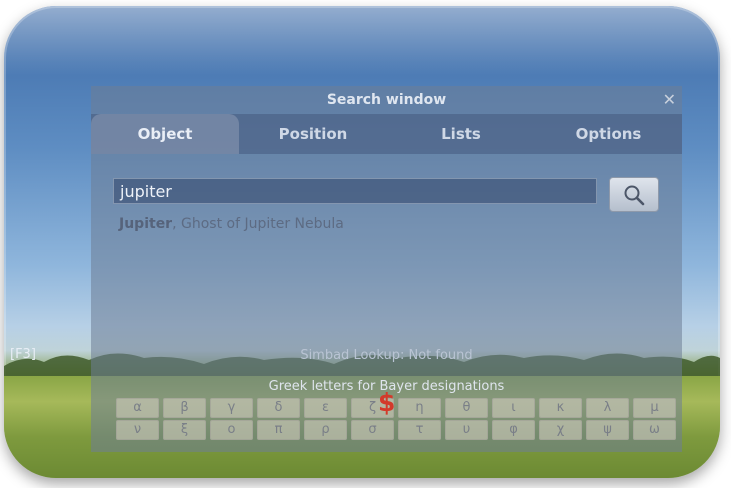 This screenshot has width=731, height=488. What do you see at coordinates (372, 430) in the screenshot?
I see `greek-key-sigma: σ` at bounding box center [372, 430].